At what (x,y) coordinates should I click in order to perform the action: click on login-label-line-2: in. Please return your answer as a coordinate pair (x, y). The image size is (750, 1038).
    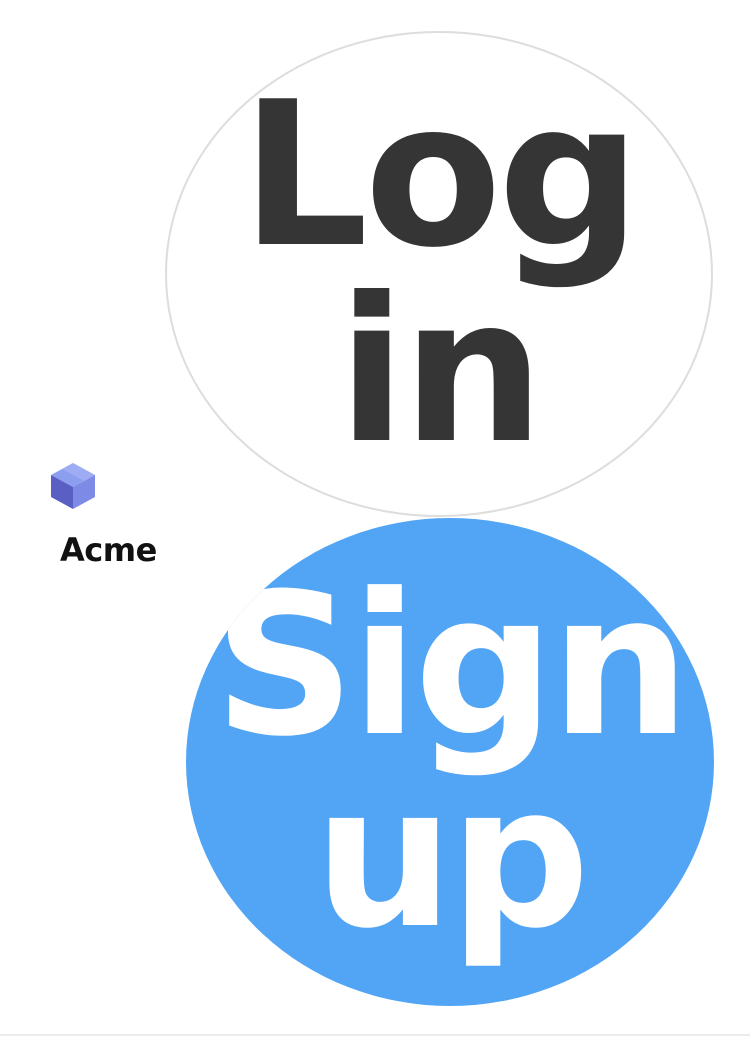
    Looking at the image, I should click on (441, 371).